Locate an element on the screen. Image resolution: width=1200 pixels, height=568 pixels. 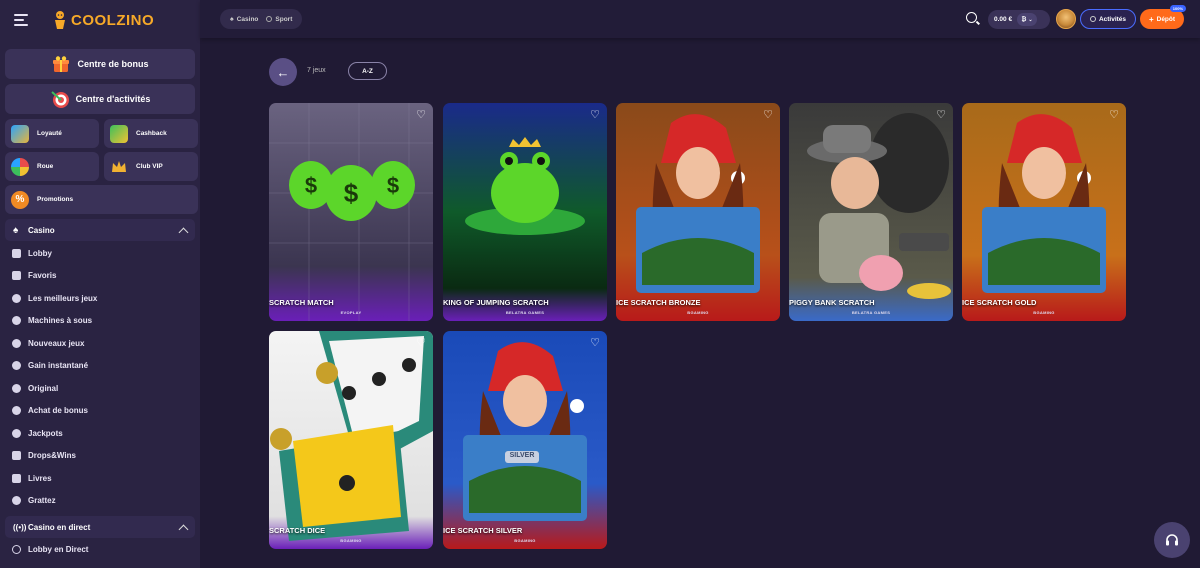
slot-icon is located at coordinates (16, 321).